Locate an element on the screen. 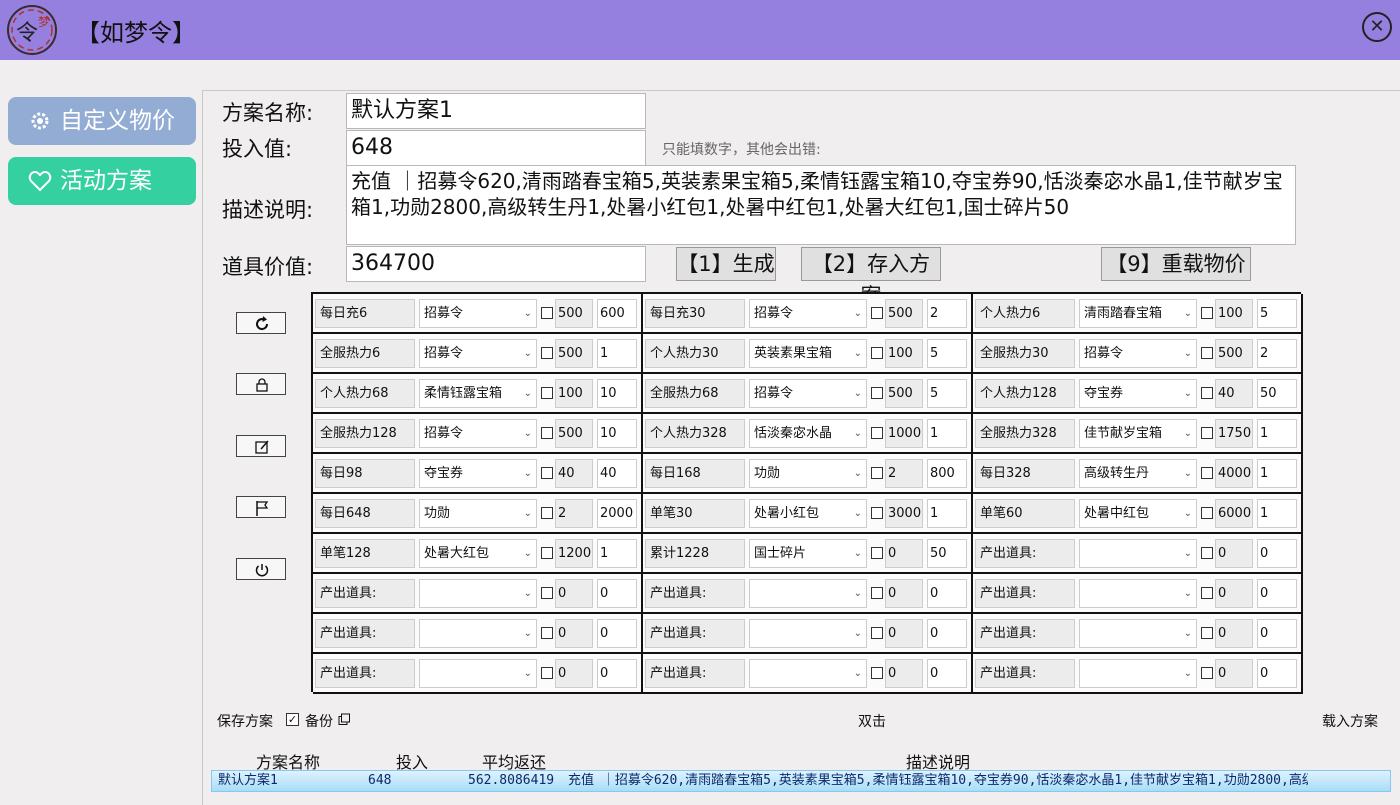 This screenshot has height=805, width=1400. refresh-button is located at coordinates (261, 323).